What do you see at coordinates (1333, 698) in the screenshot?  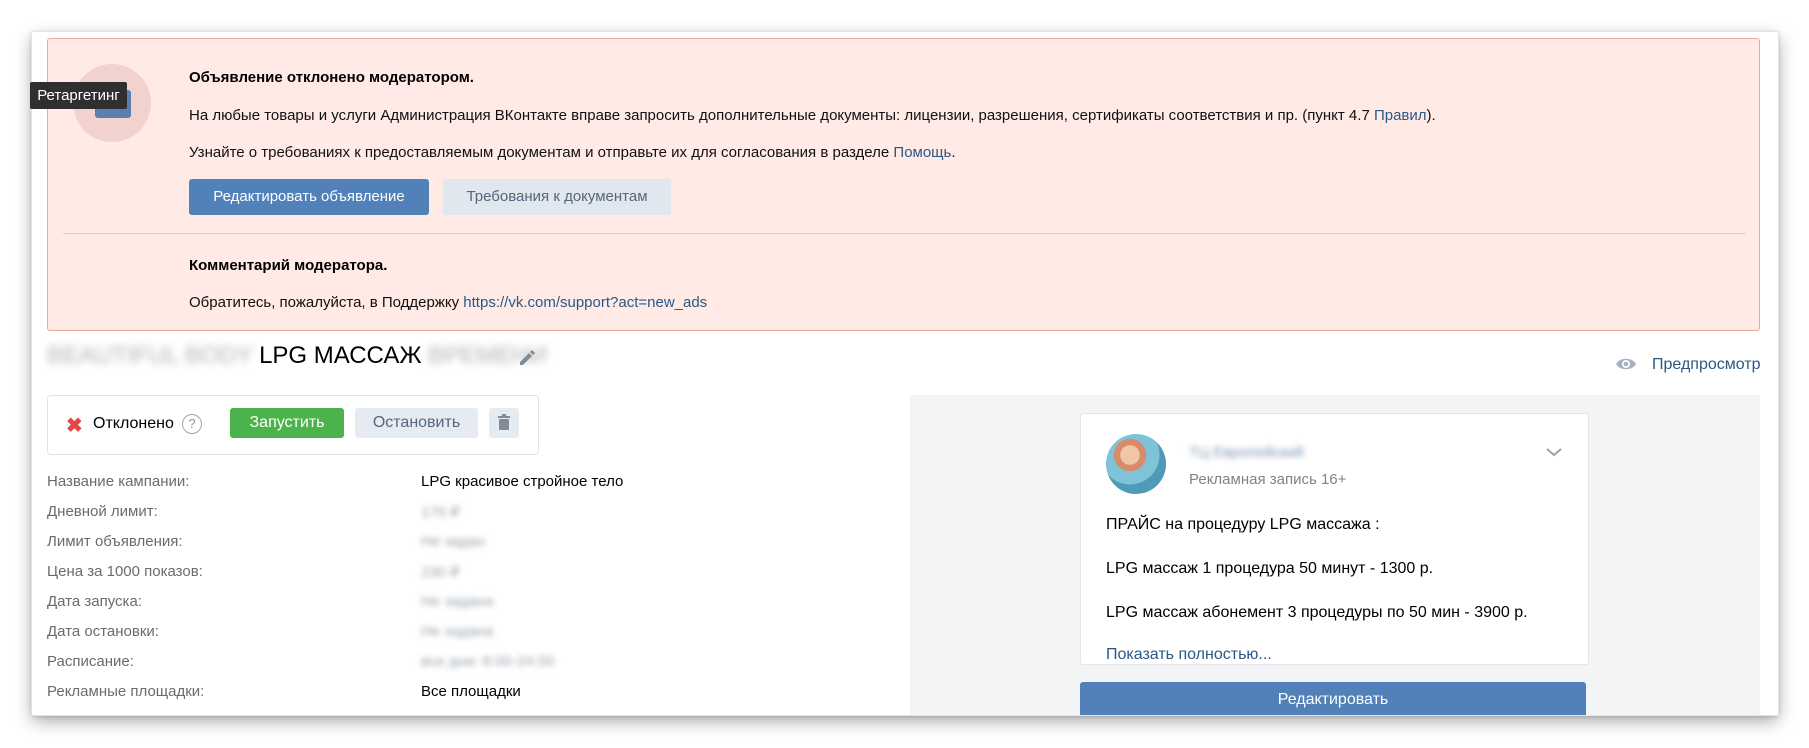 I see `edit-post-button: Редактировать` at bounding box center [1333, 698].